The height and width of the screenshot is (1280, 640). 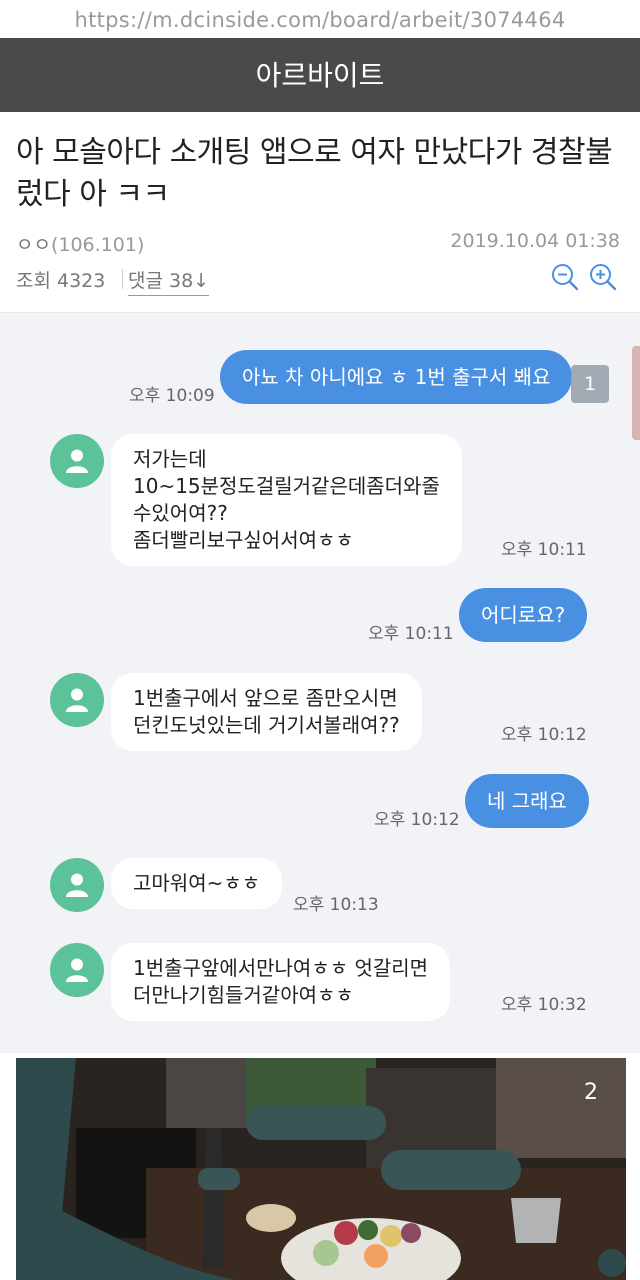 I want to click on comments-link: 댓글 38↓, so click(x=169, y=281).